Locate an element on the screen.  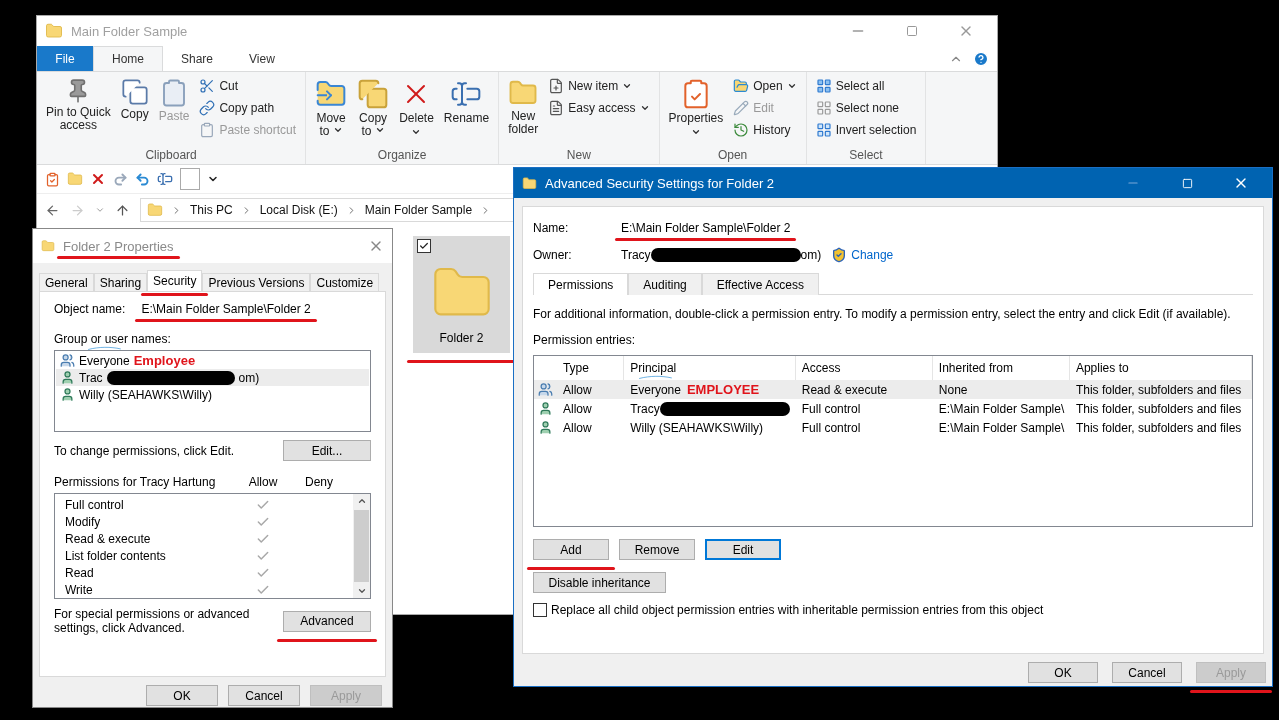
dialog-tab: Previous Versions is located at coordinates (256, 282).